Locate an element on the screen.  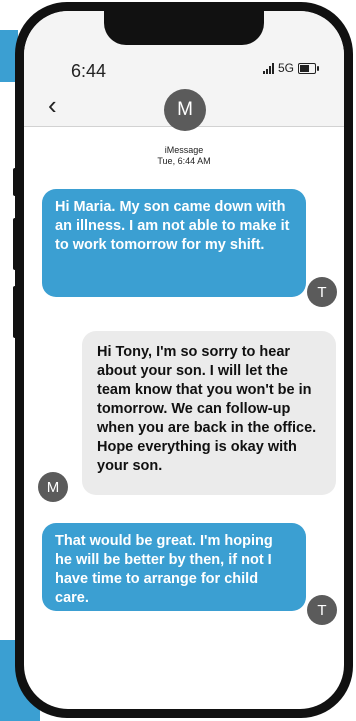
chevron-left-icon: ‹ is located at coordinates (52, 105).